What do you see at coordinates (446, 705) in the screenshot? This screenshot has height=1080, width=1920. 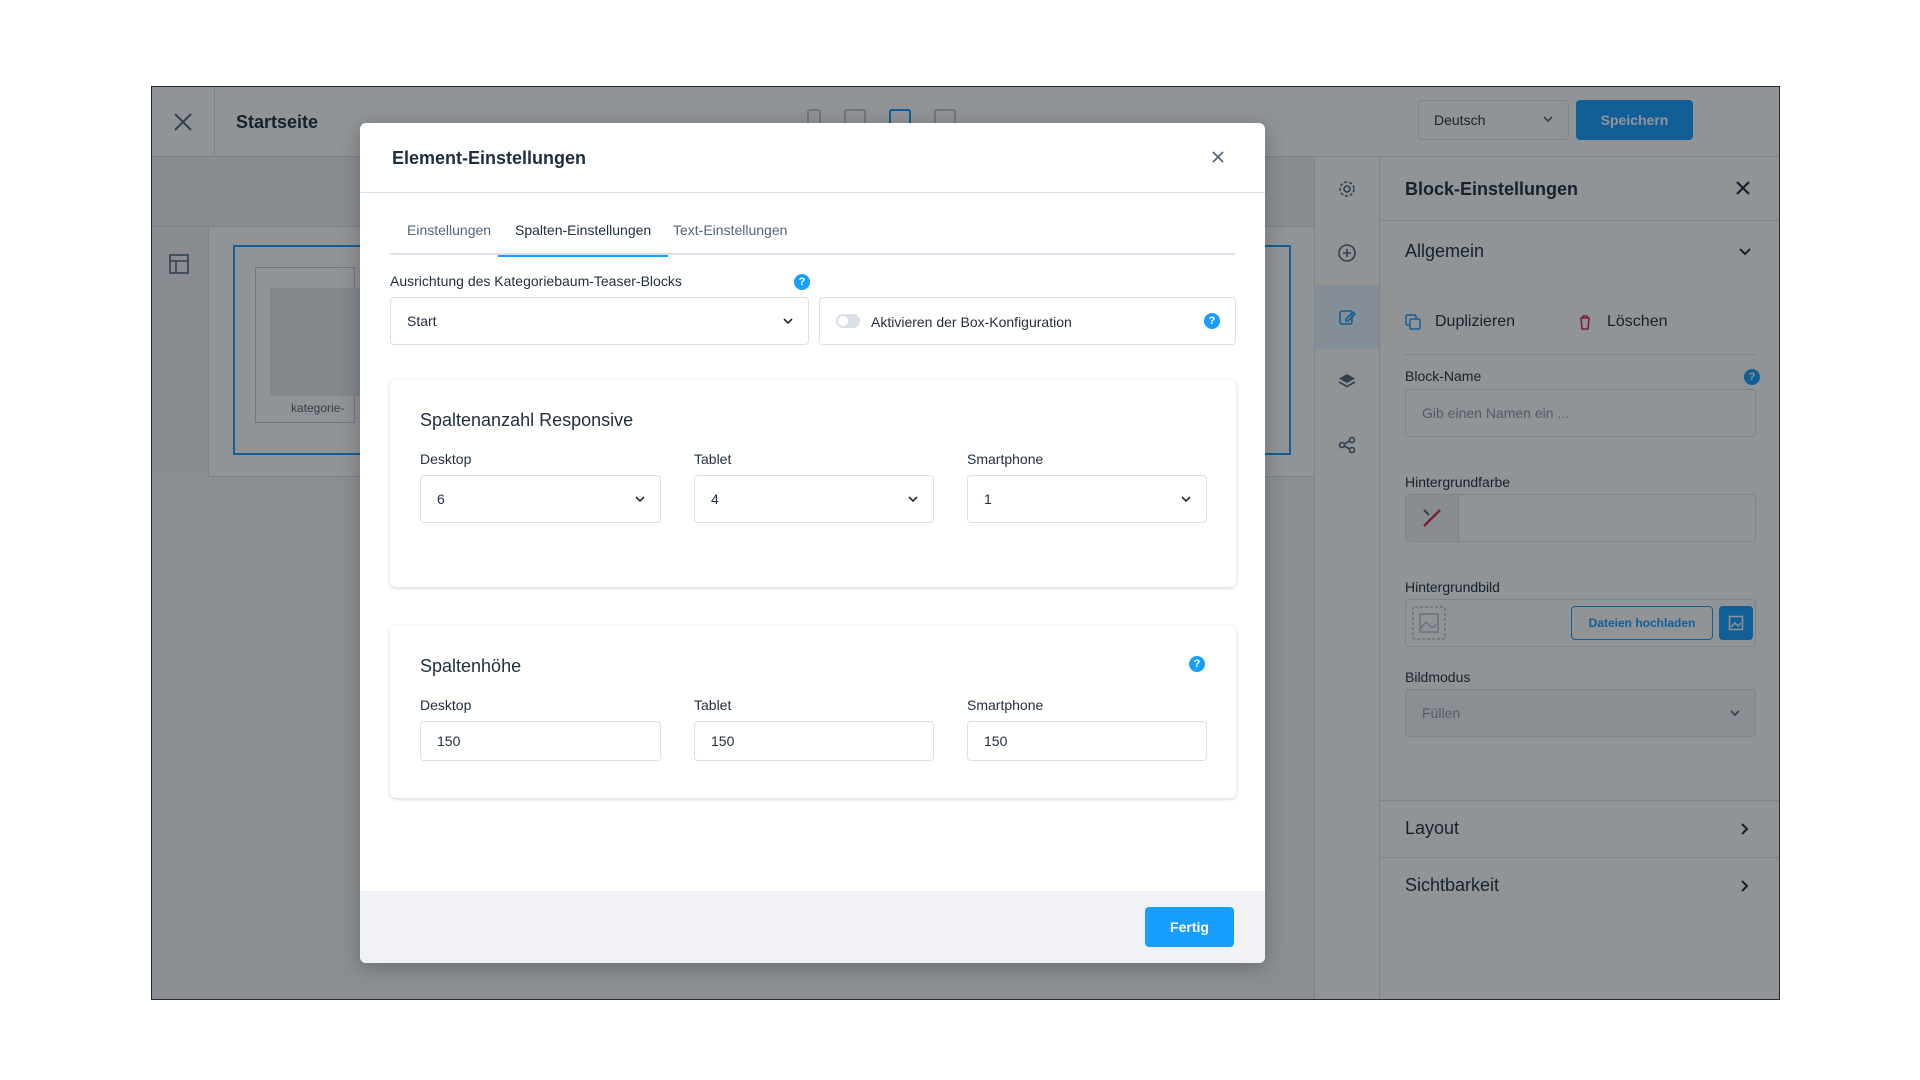 I see `height-desktop-label: Desktop` at bounding box center [446, 705].